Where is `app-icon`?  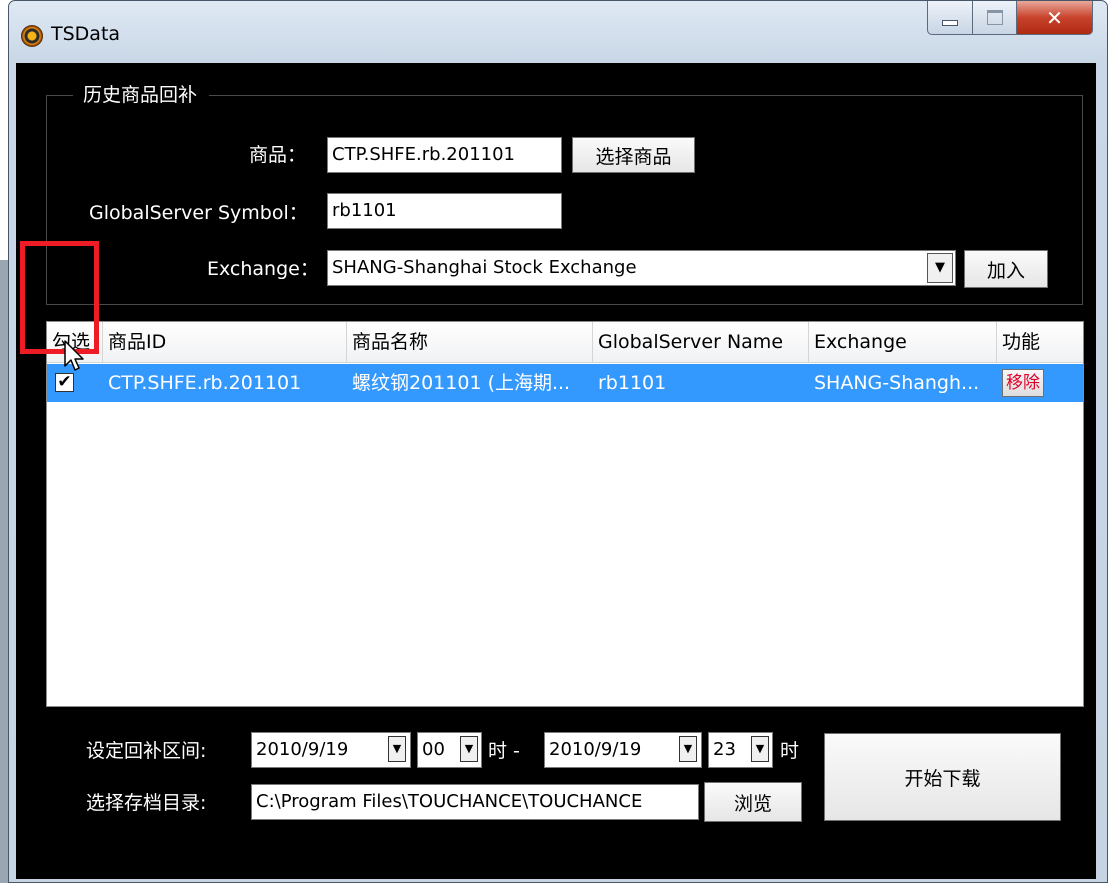 app-icon is located at coordinates (32, 36).